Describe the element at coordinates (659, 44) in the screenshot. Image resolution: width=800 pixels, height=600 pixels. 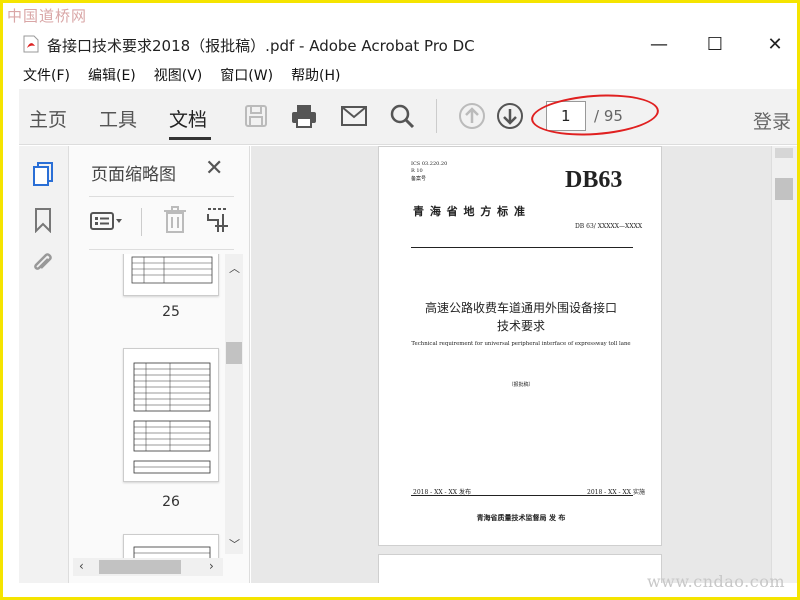
I see `minimize-button: —` at that location.